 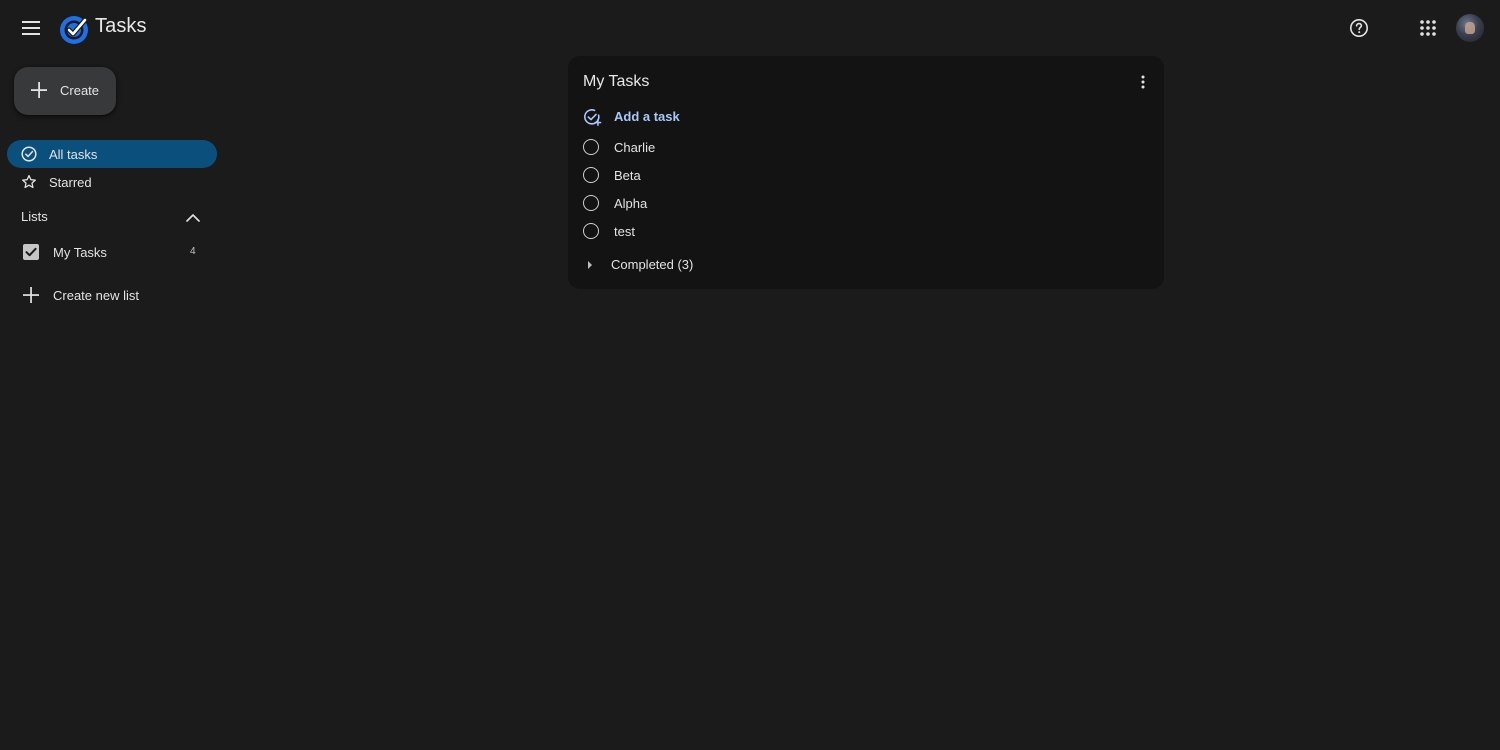 I want to click on star-outline-icon, so click(x=29, y=181).